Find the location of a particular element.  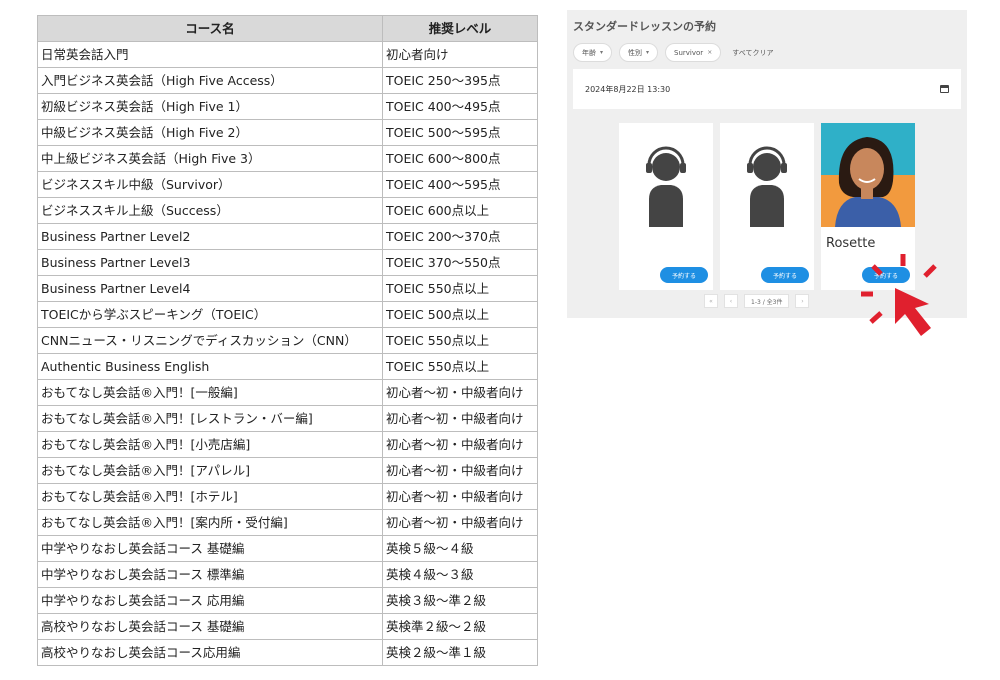

table-row: おもてなし英会話®入門！[レストラン・バー編] 初心者～初・中級者向け is located at coordinates (287, 418).